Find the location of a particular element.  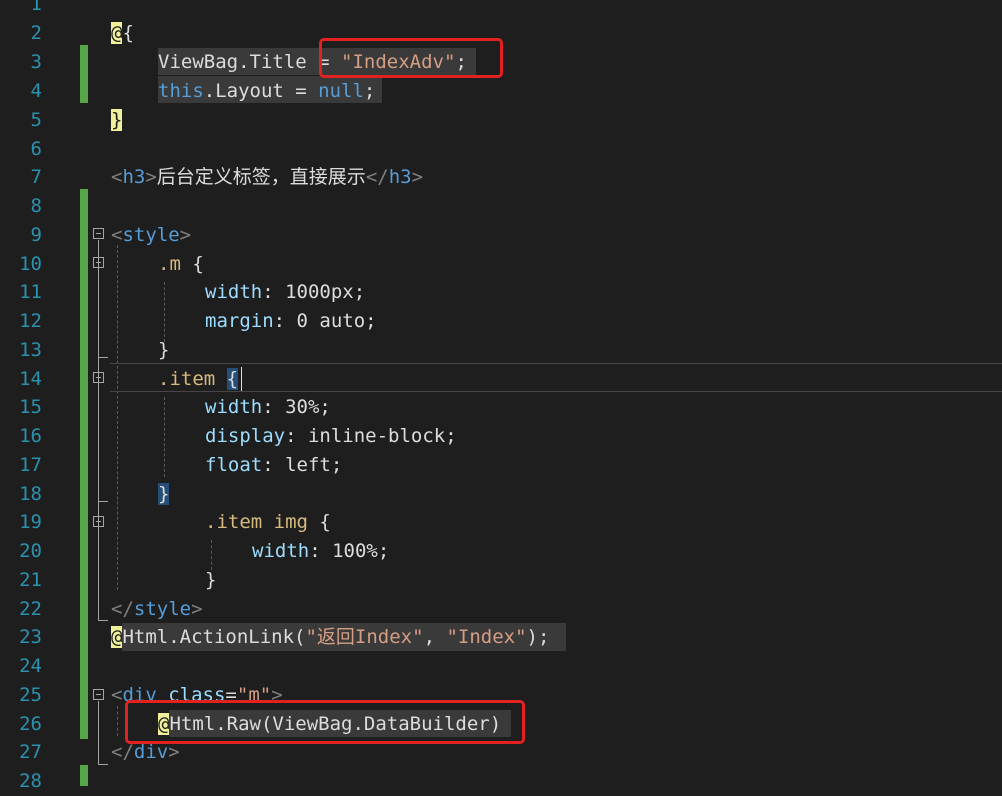

code-token: ViewBag. is located at coordinates (204, 62).